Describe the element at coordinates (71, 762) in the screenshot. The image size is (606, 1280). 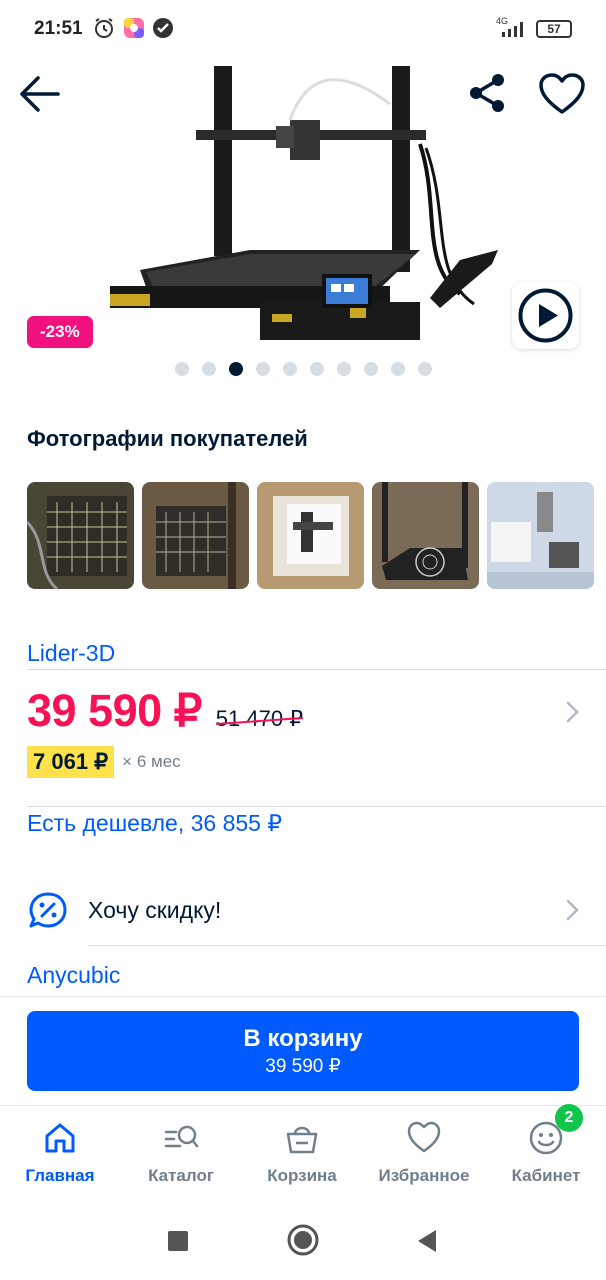
I see `installment-price: 7 061 ₽` at that location.